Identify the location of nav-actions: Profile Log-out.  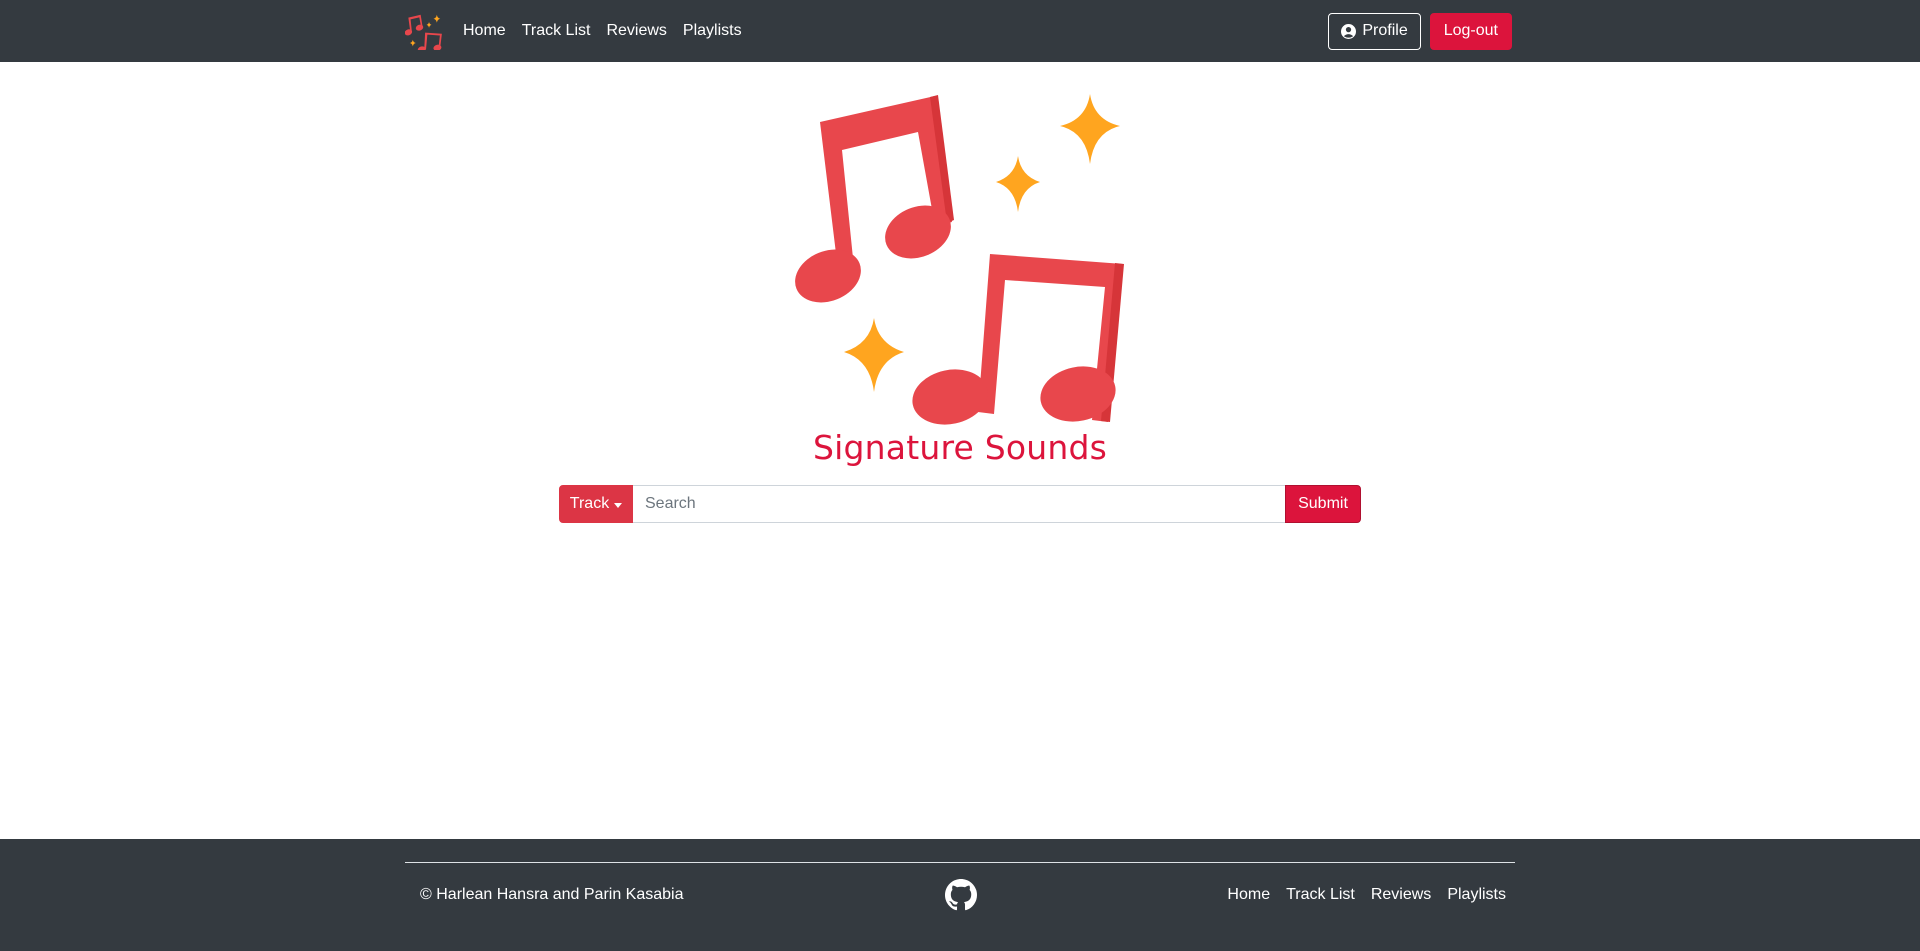
(1420, 31).